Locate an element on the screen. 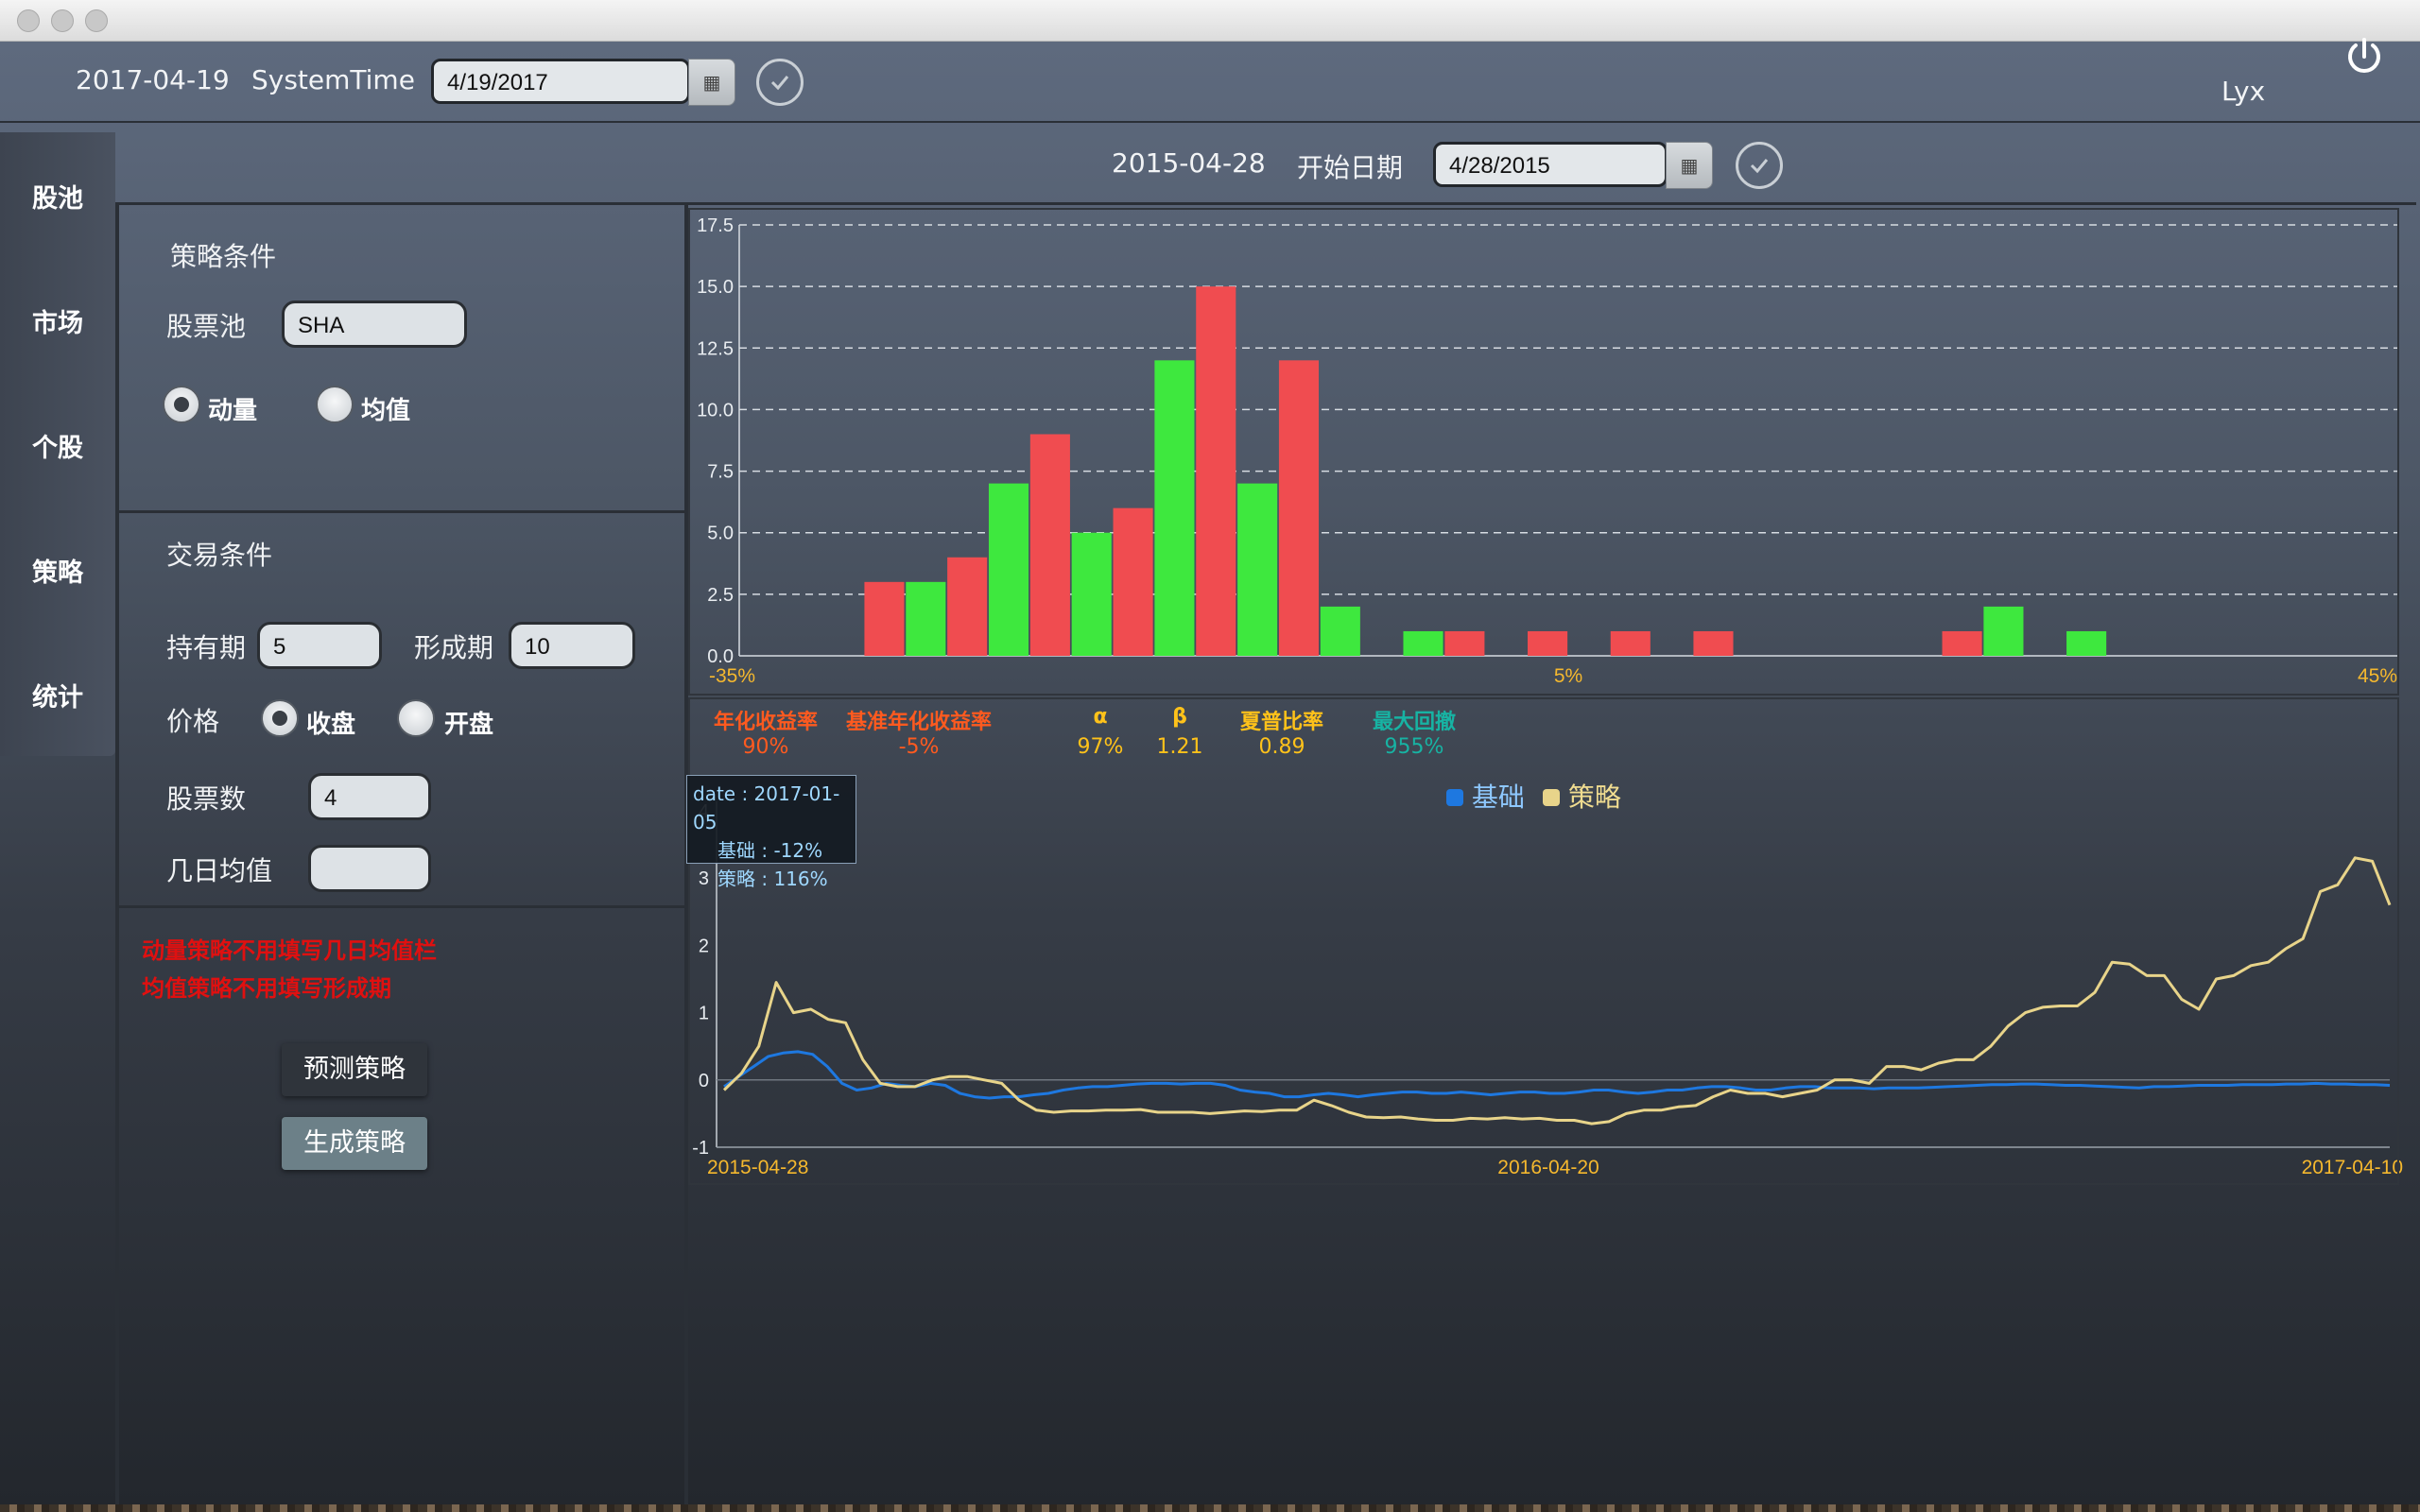 This screenshot has width=2420, height=1512. y-tick-label: 5.0 is located at coordinates (721, 534).